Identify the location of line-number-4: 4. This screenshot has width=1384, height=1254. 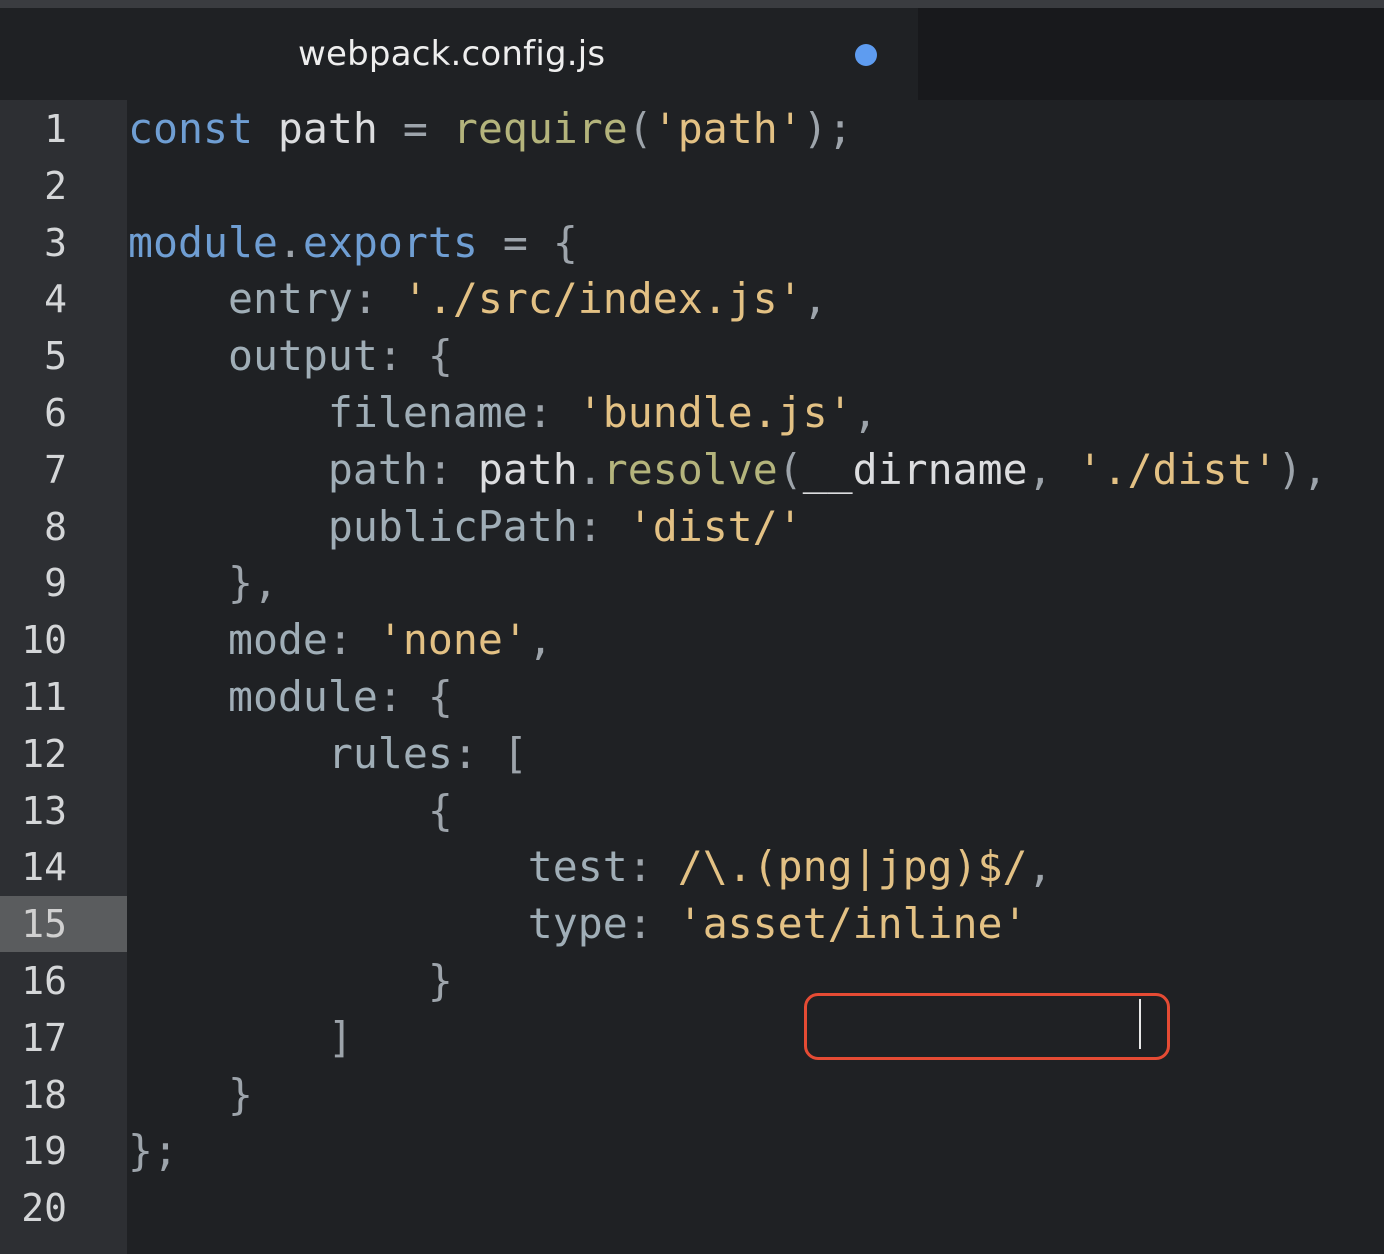
(63, 299).